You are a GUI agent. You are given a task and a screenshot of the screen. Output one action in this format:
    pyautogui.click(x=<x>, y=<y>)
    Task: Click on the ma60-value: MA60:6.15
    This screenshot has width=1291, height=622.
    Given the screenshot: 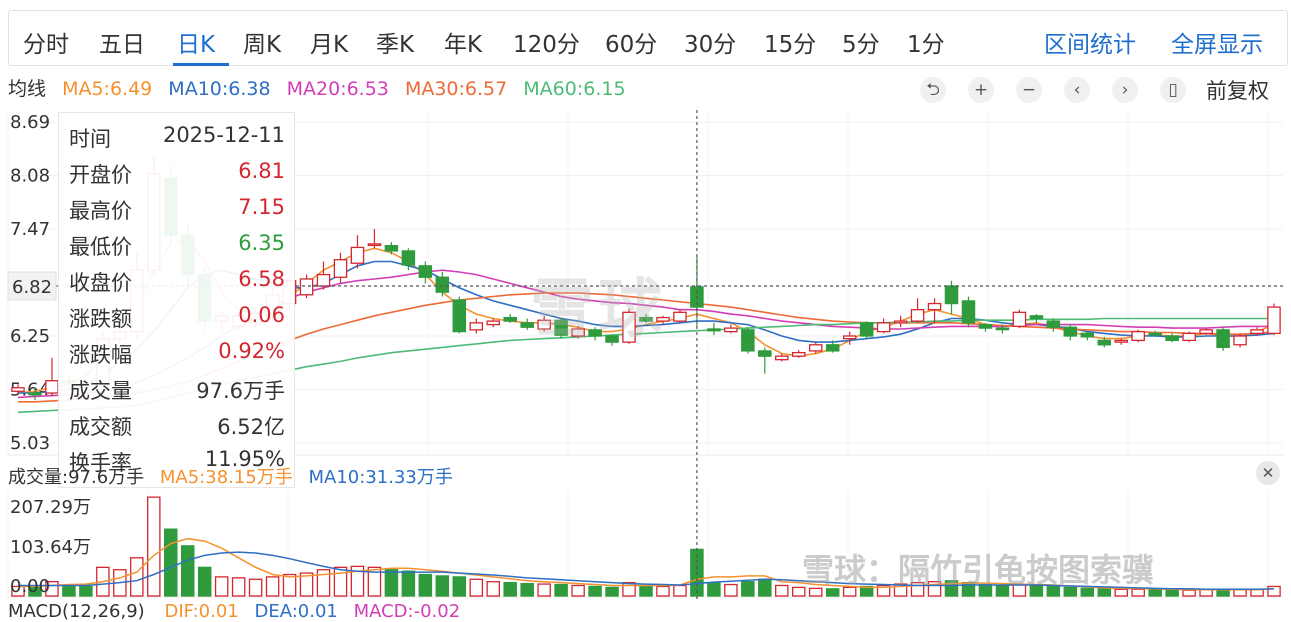 What is the action you would take?
    pyautogui.click(x=574, y=89)
    